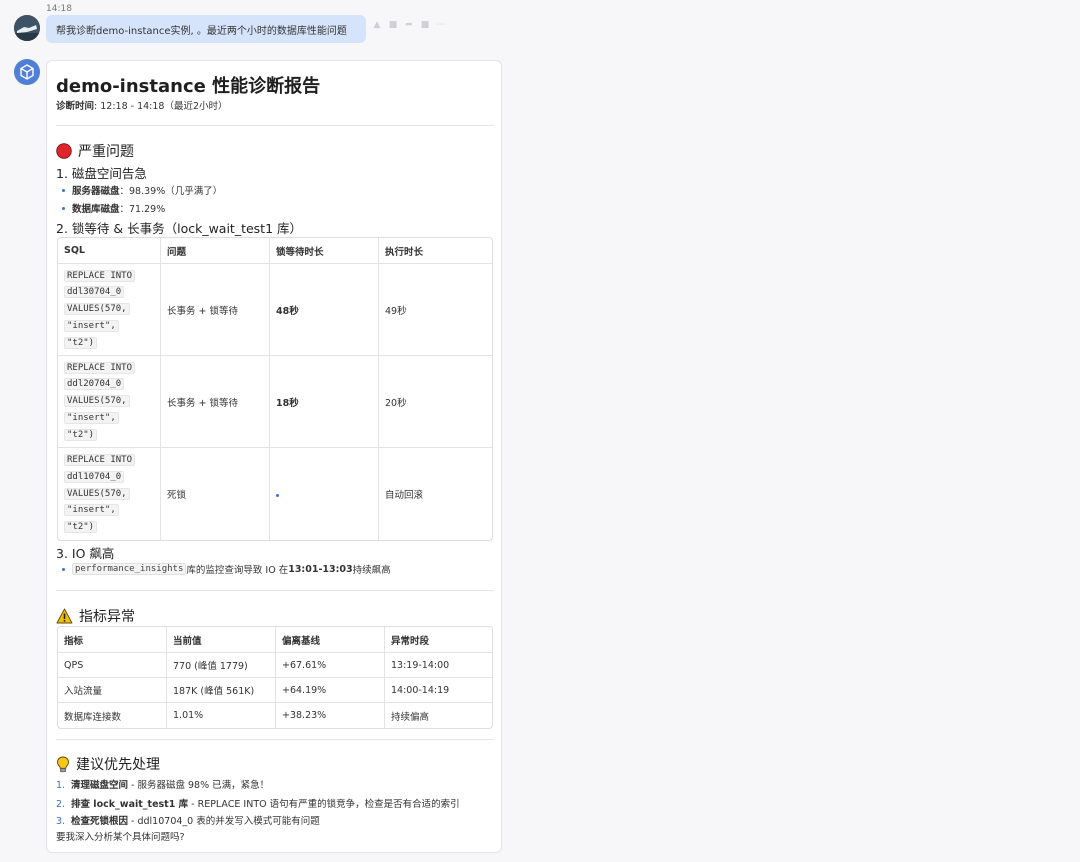 Image resolution: width=1080 pixels, height=862 pixels. Describe the element at coordinates (129, 569) in the screenshot. I see `io-code: performance_insights` at that location.